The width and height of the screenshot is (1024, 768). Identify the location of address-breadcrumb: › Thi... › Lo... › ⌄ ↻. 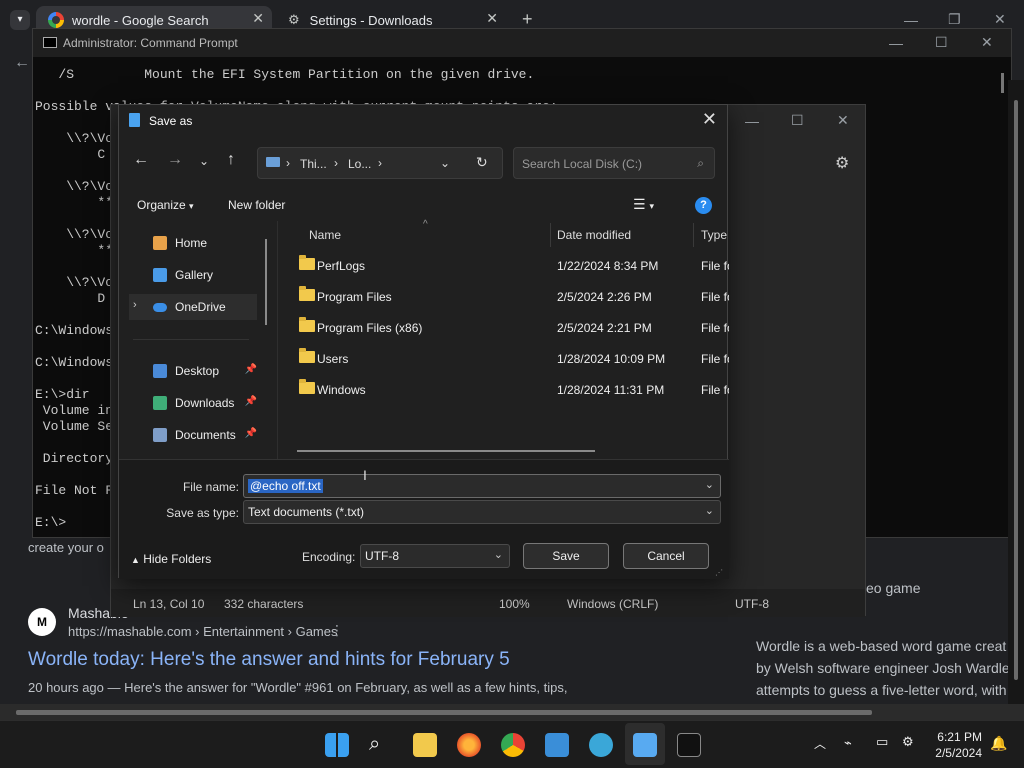
(380, 163).